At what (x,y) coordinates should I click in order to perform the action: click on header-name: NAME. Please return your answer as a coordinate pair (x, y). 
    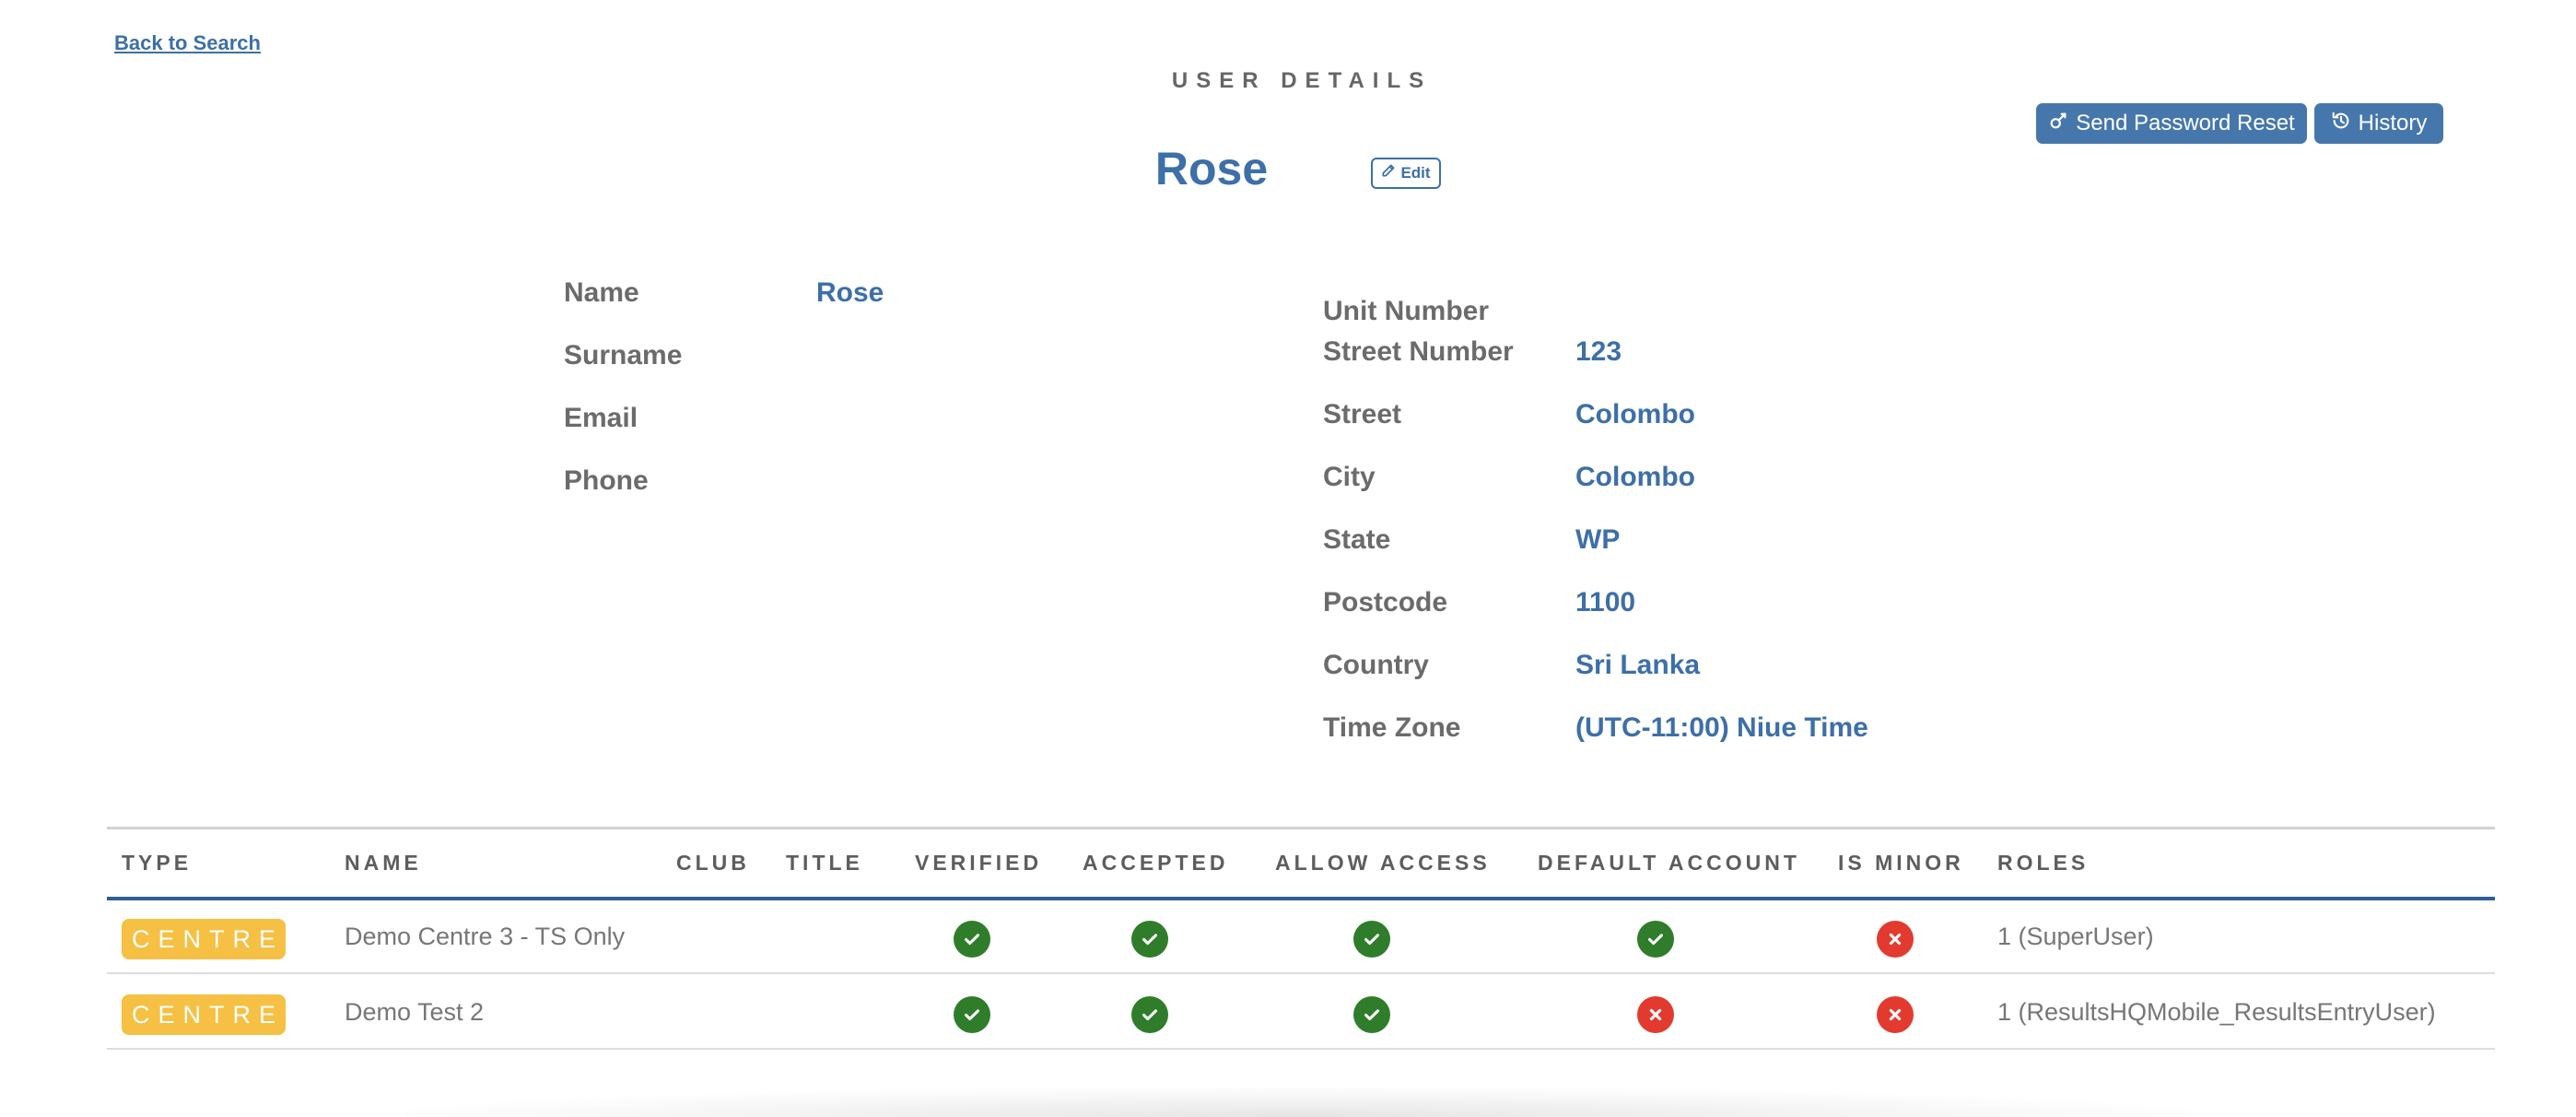
    Looking at the image, I should click on (383, 863).